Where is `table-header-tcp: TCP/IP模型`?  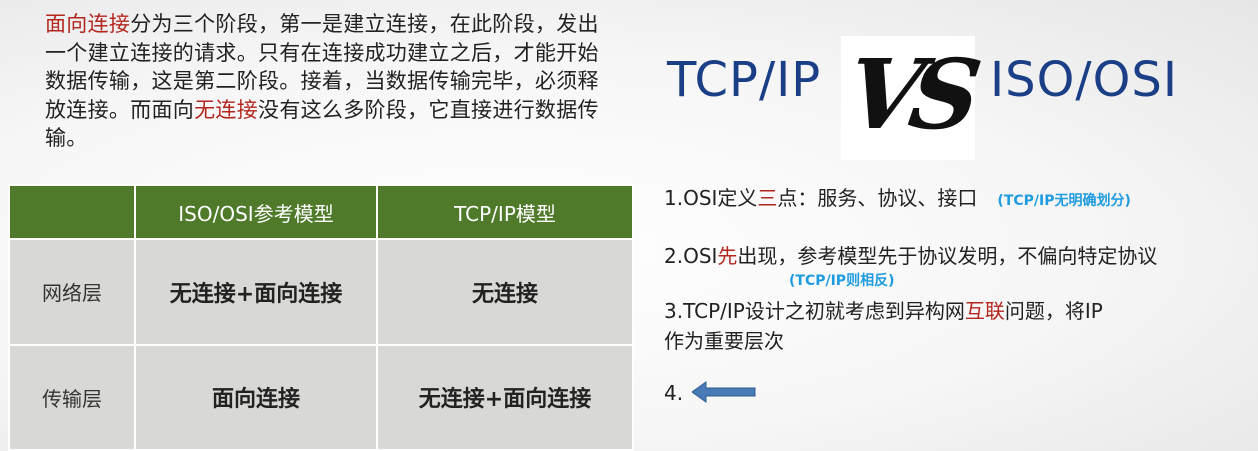 table-header-tcp: TCP/IP模型 is located at coordinates (505, 212).